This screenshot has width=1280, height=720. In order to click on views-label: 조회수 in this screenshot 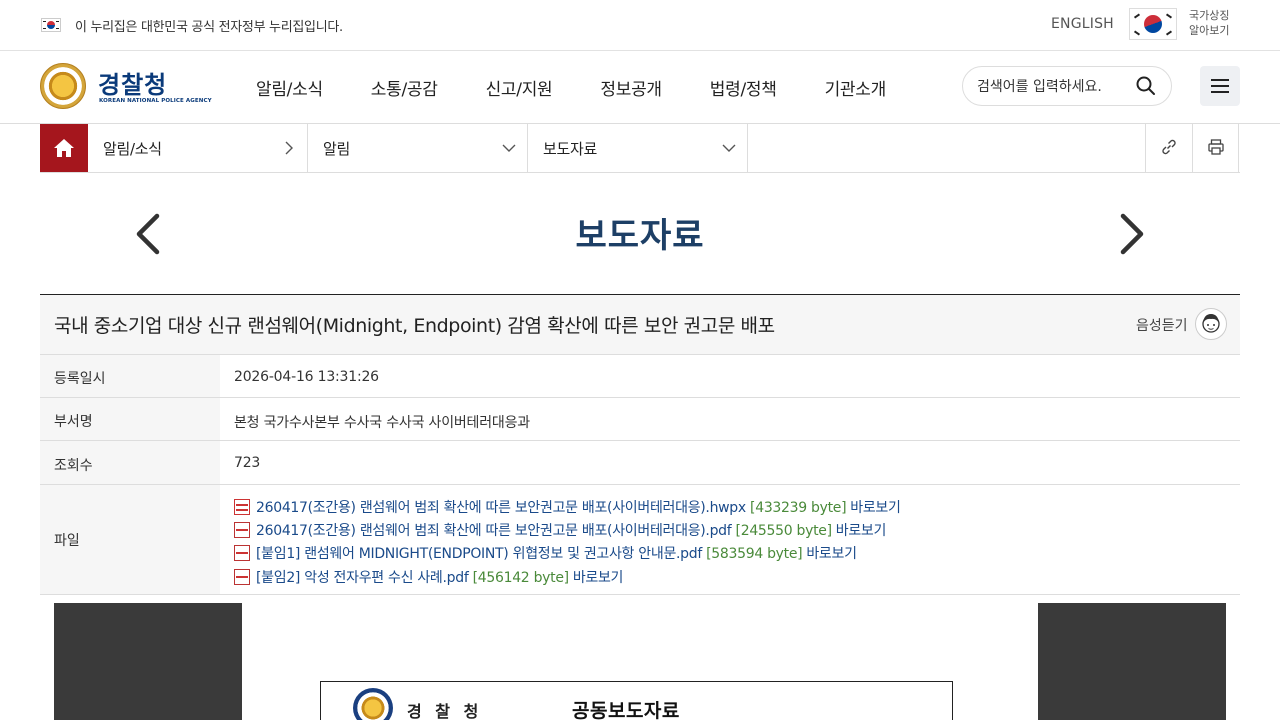, I will do `click(73, 466)`.